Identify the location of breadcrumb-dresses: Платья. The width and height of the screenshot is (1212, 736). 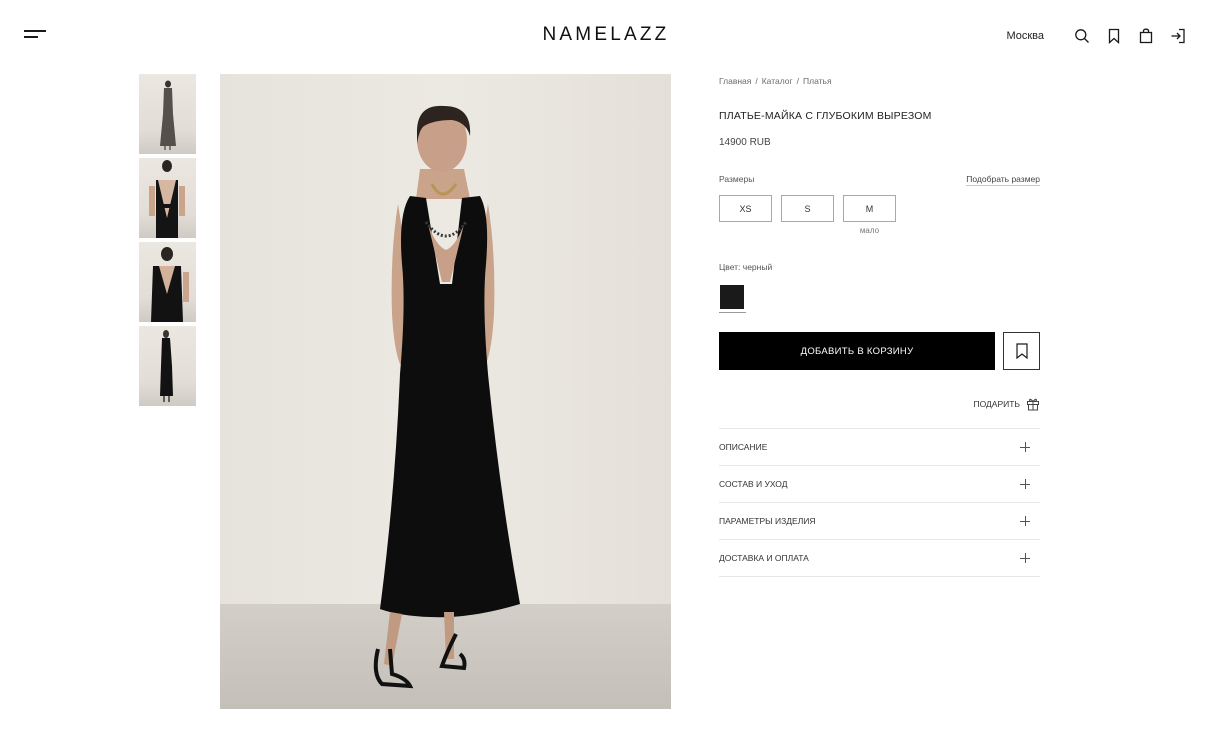
(817, 81).